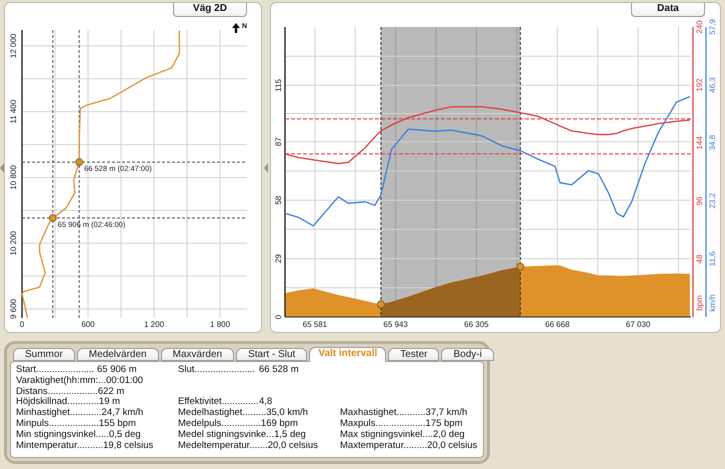  Describe the element at coordinates (123, 413) in the screenshot. I see `stat-value: 24,7 km/h` at that location.